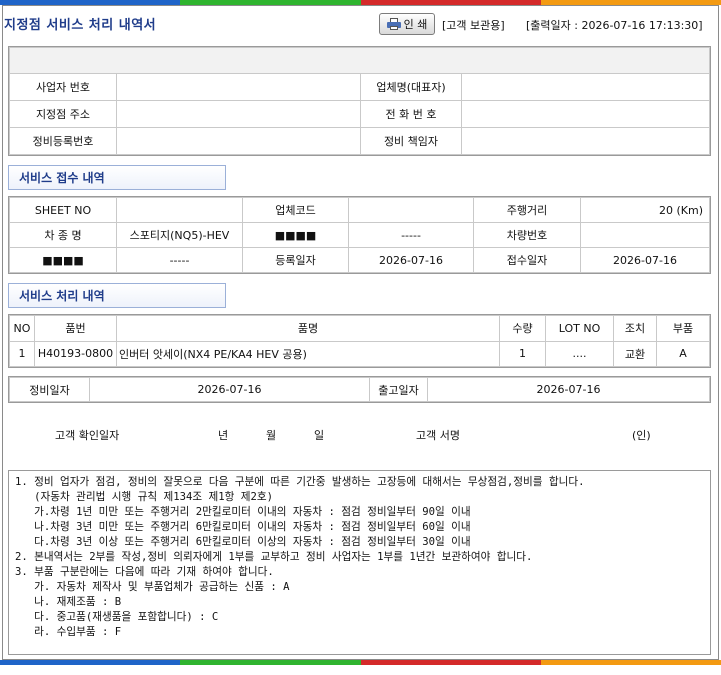  I want to click on model-value: 스포티지(NQ5)-HEV, so click(179, 235).